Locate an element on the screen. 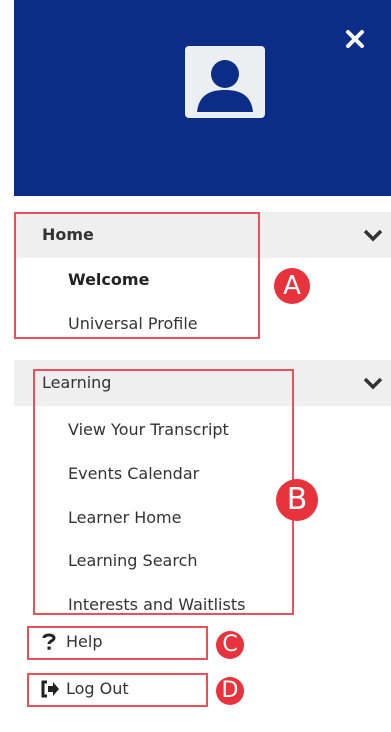 The height and width of the screenshot is (732, 391). help-link: Help is located at coordinates (84, 642).